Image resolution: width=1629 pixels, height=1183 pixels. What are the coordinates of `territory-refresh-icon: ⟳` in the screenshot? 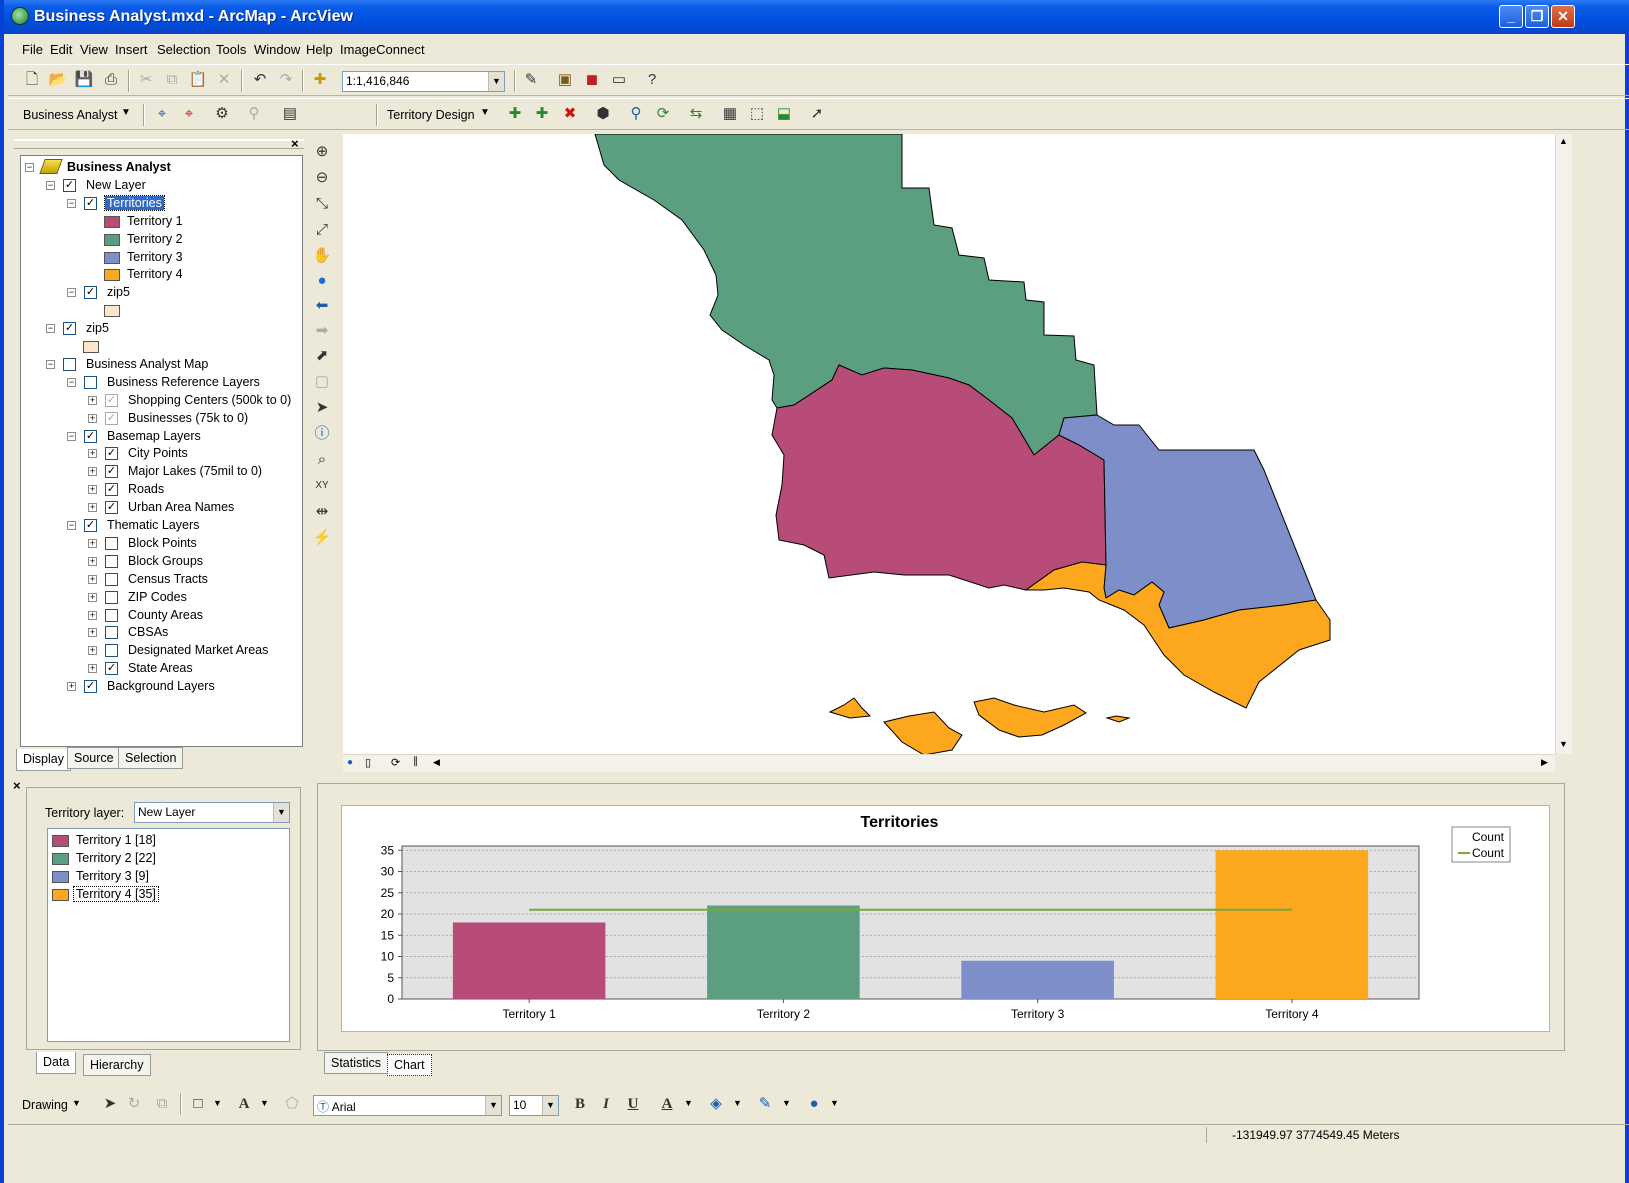 It's located at (663, 114).